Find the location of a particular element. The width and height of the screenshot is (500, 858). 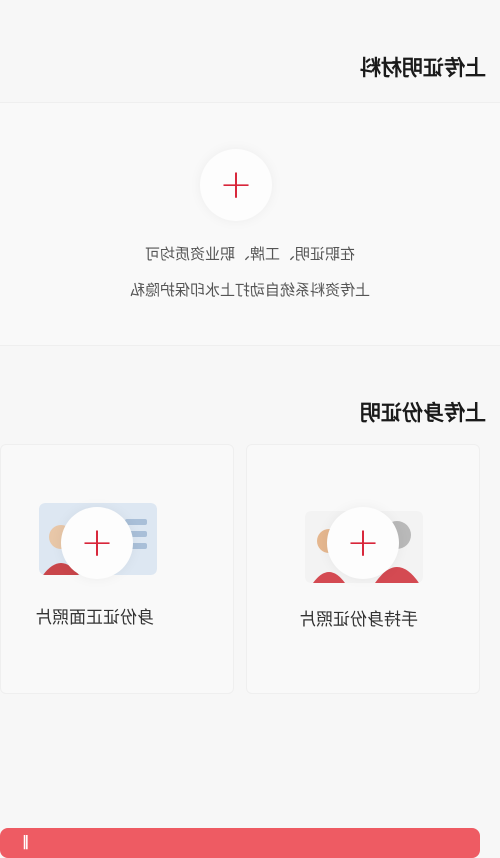

materials-upload-button: + is located at coordinates (236, 185).